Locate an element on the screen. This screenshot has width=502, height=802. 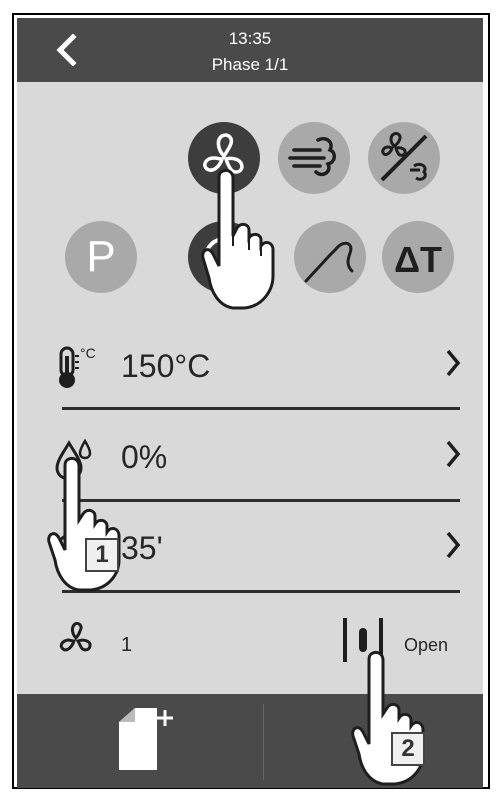
add-document-icon is located at coordinates (146, 739).